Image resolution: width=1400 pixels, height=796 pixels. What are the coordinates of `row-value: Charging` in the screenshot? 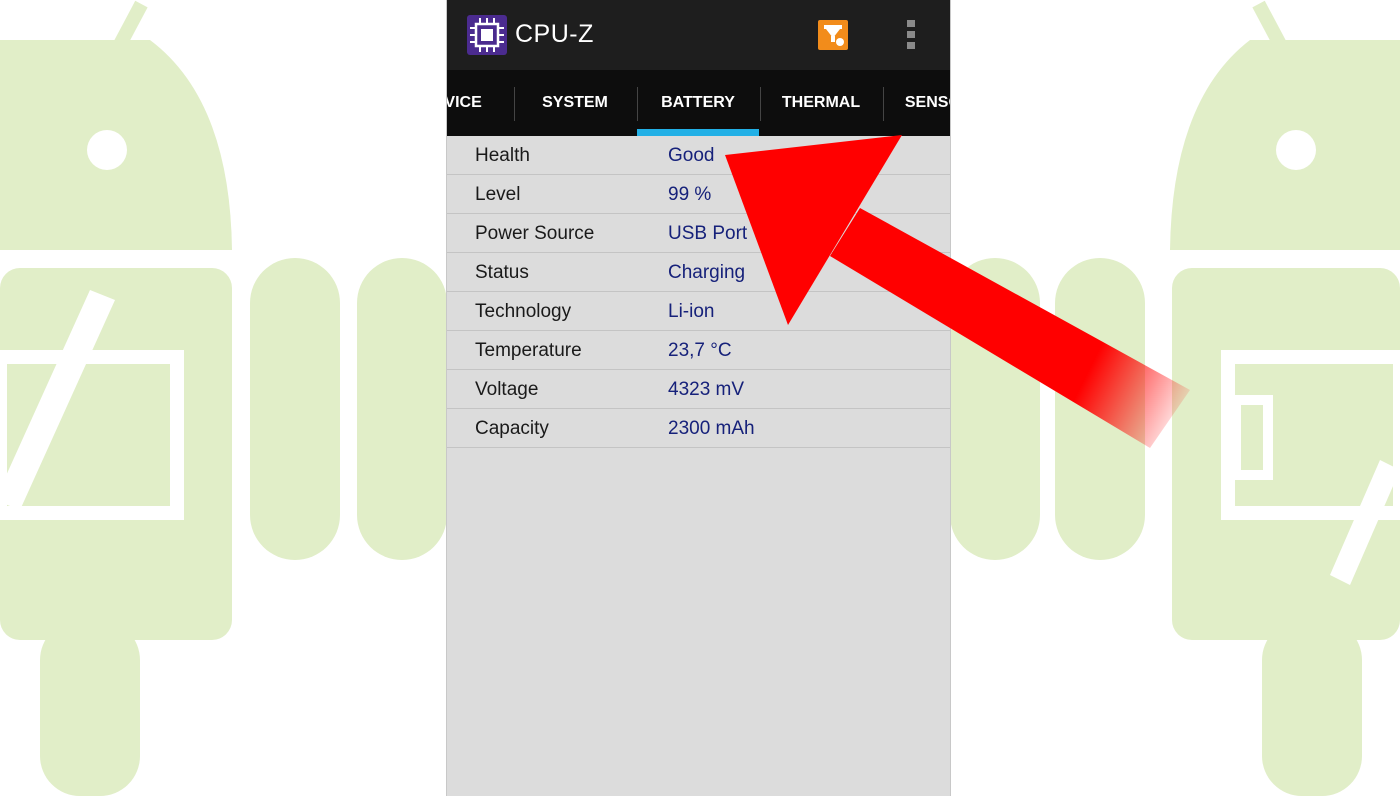 It's located at (707, 272).